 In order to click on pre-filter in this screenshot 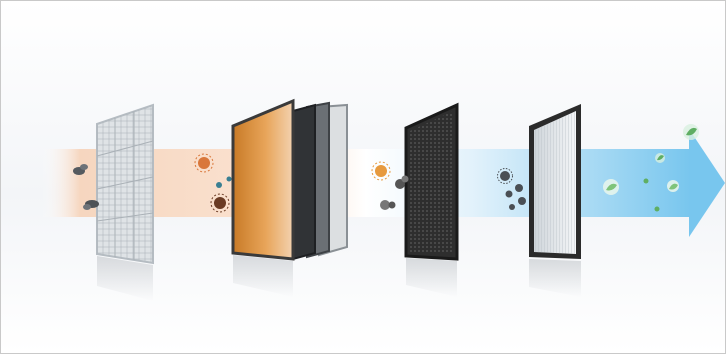, I will do `click(125, 202)`.